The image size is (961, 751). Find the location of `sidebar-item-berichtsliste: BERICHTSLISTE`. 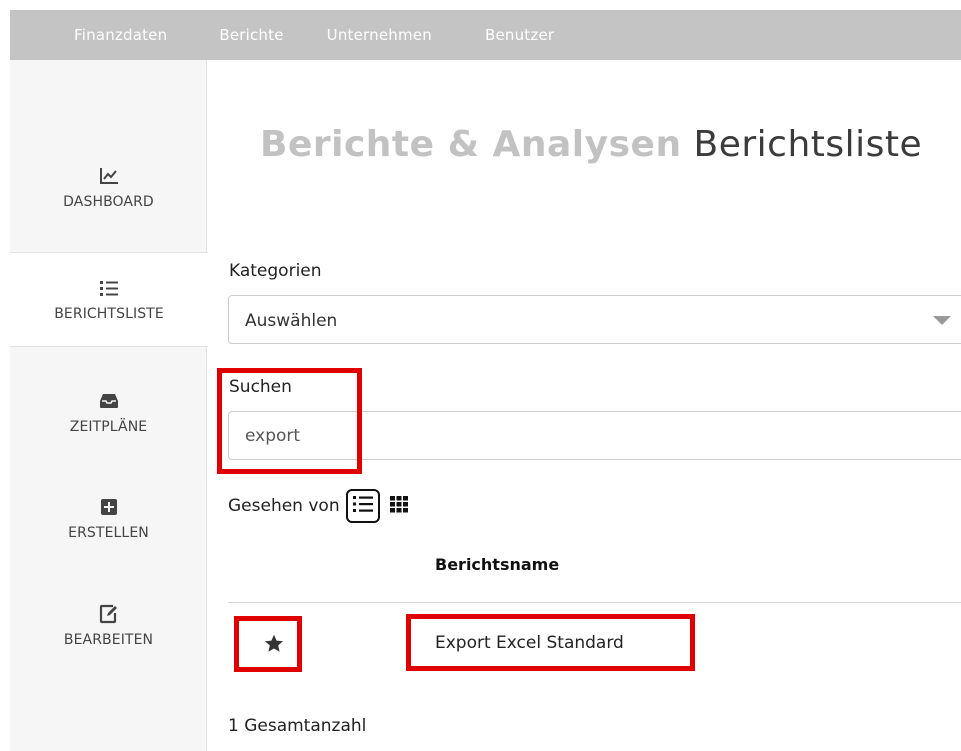

sidebar-item-berichtsliste: BERICHTSLISTE is located at coordinates (109, 299).